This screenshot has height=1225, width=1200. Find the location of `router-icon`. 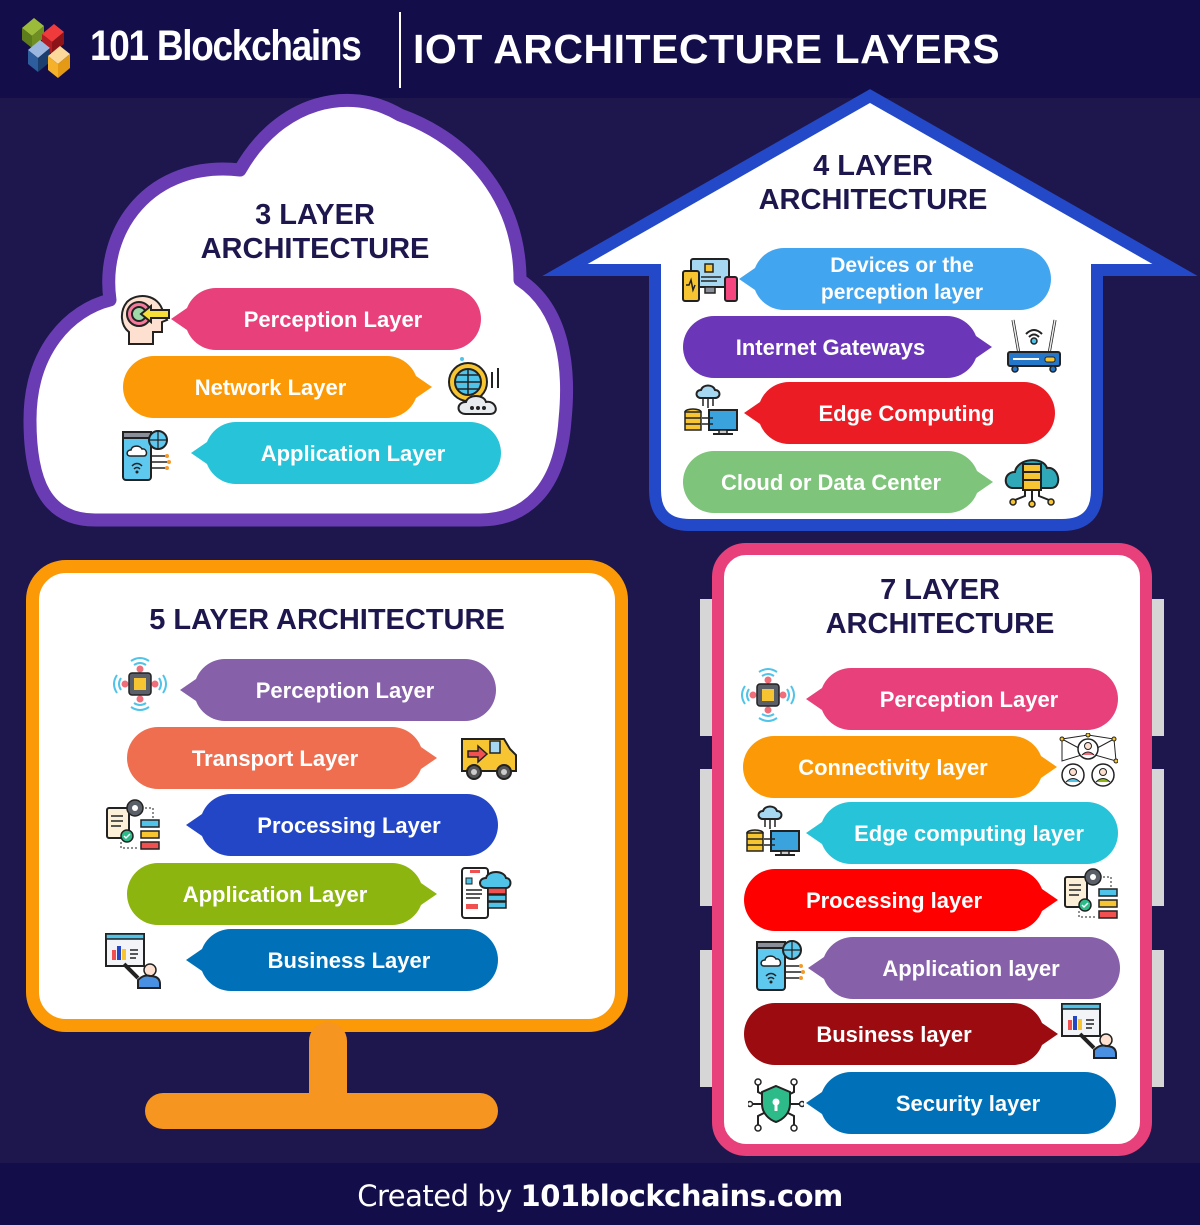

router-icon is located at coordinates (1034, 346).